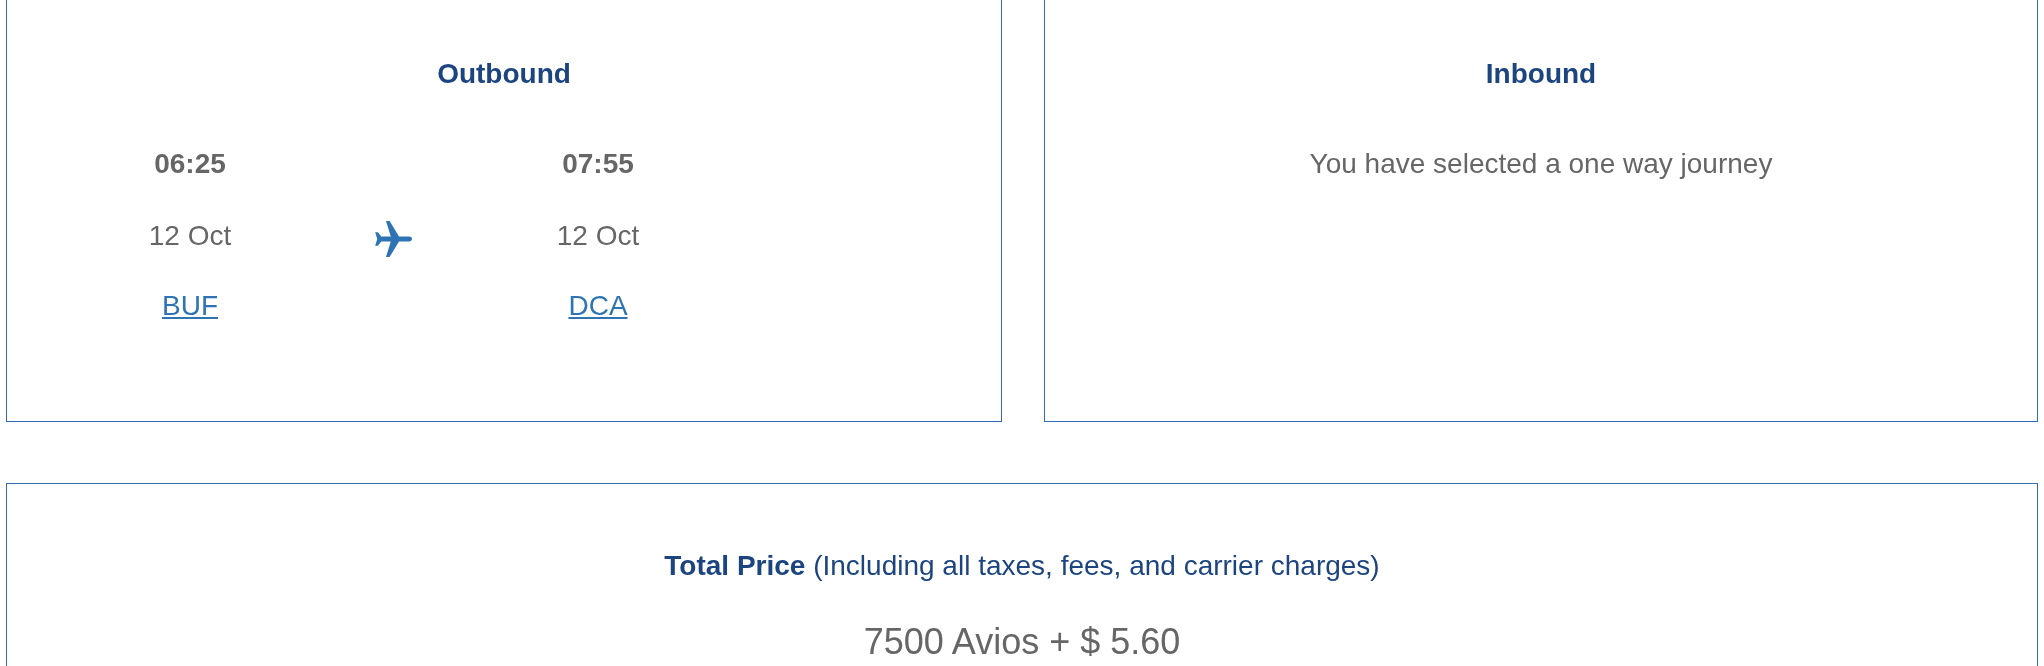 Image resolution: width=2044 pixels, height=666 pixels. What do you see at coordinates (190, 164) in the screenshot?
I see `flight-time: 06:25` at bounding box center [190, 164].